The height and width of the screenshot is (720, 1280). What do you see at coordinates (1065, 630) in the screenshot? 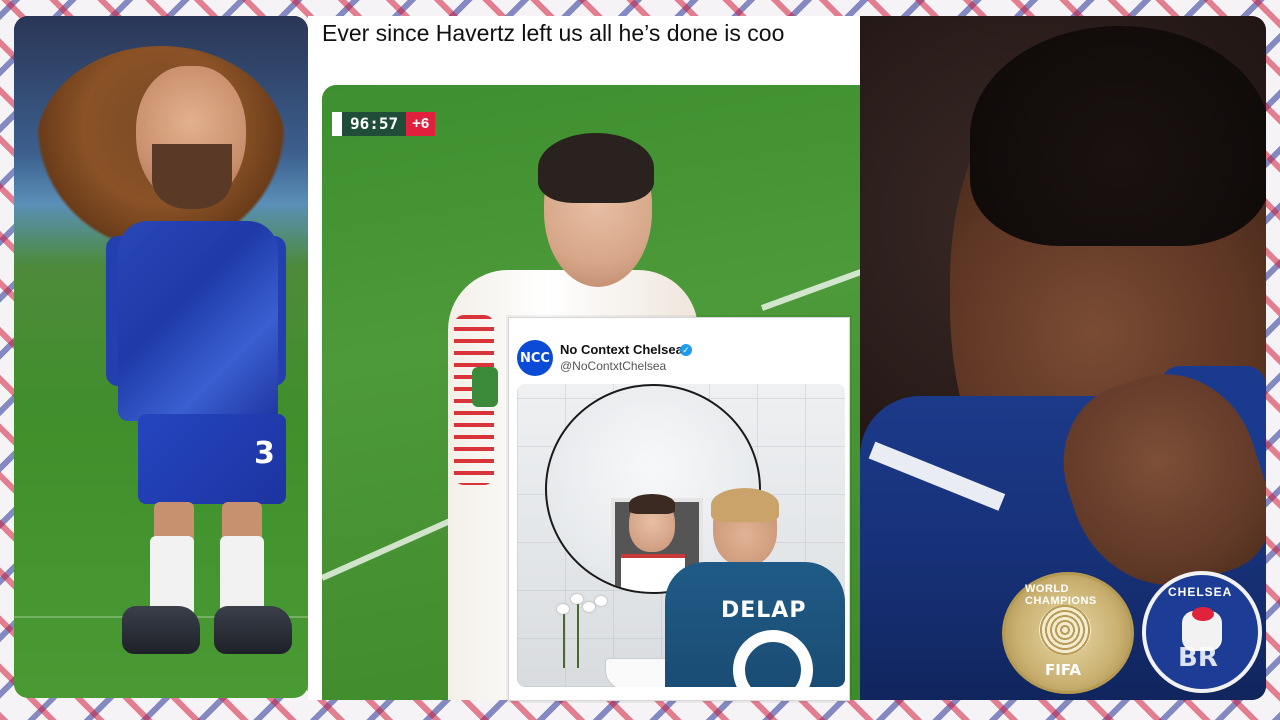
I see `badge-emblem` at bounding box center [1065, 630].